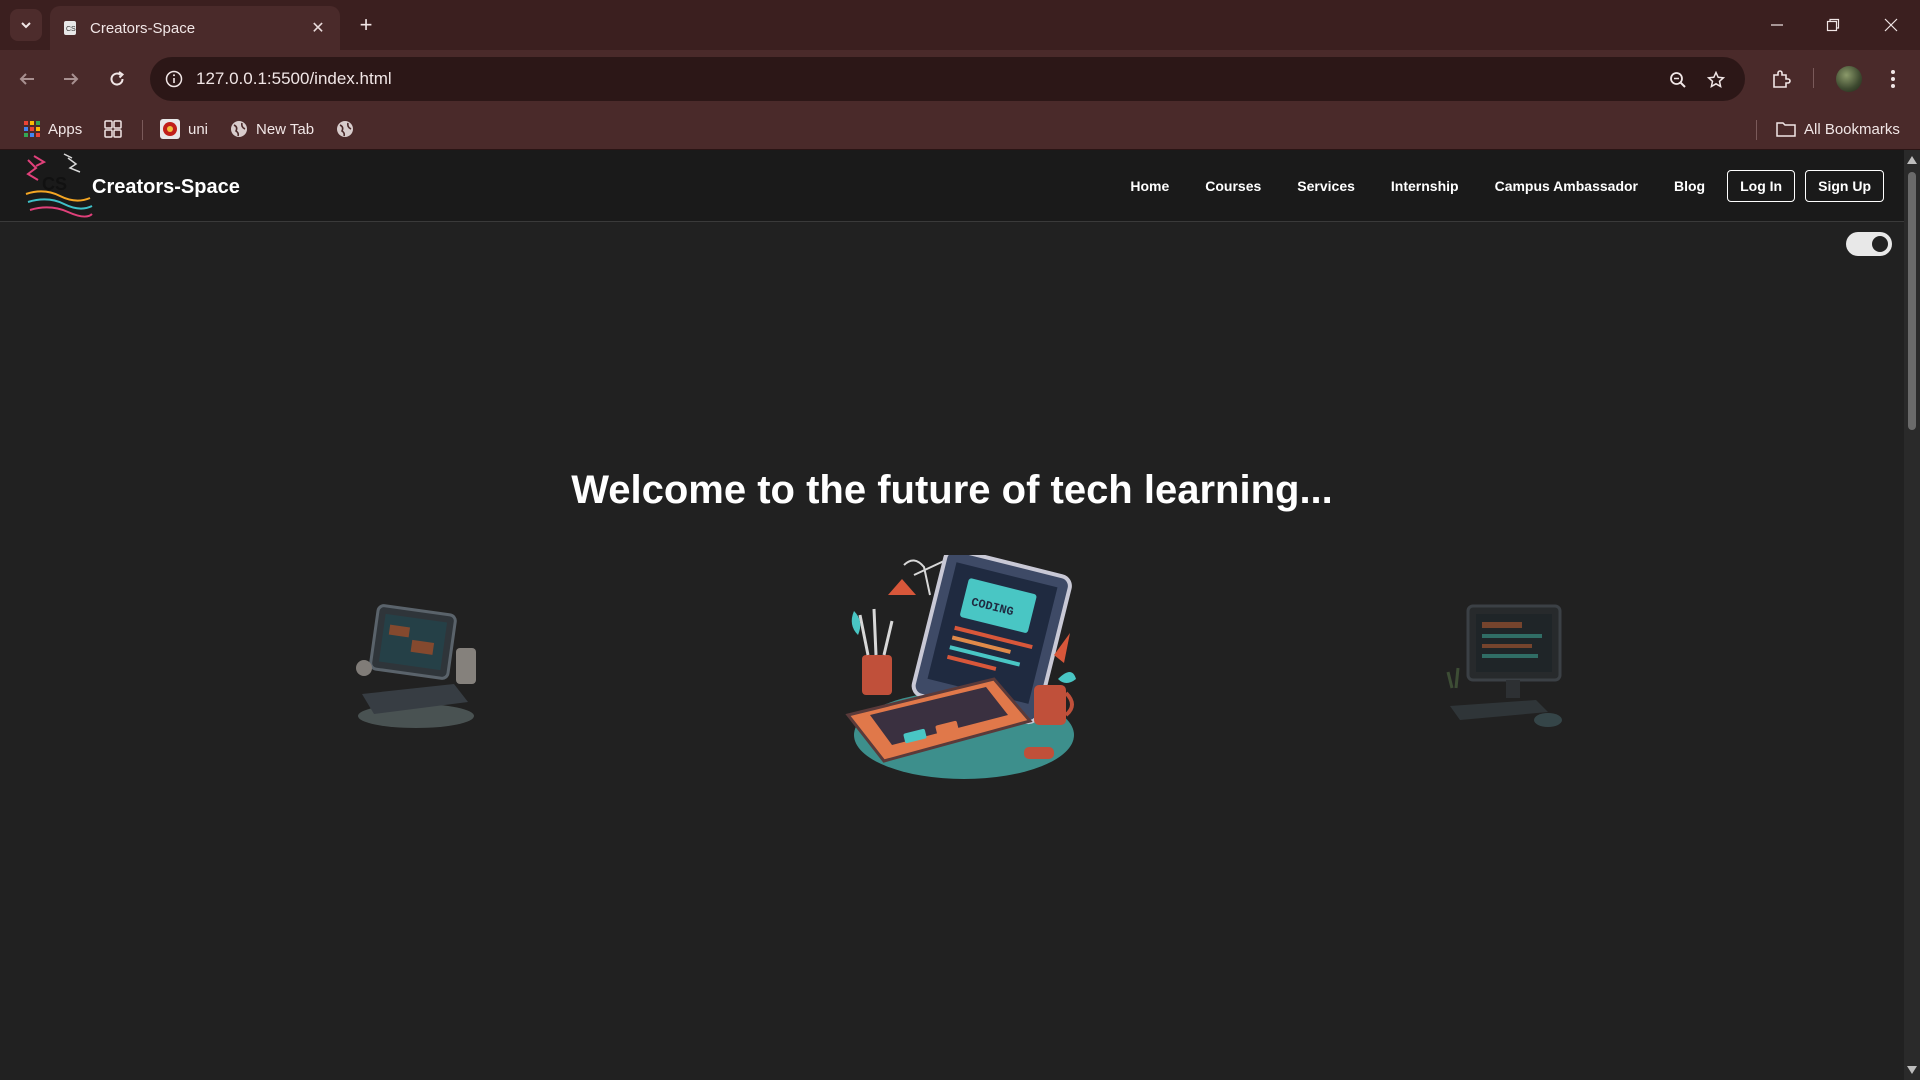 Image resolution: width=1920 pixels, height=1080 pixels. I want to click on bookmark-new-tab: New Tab, so click(272, 129).